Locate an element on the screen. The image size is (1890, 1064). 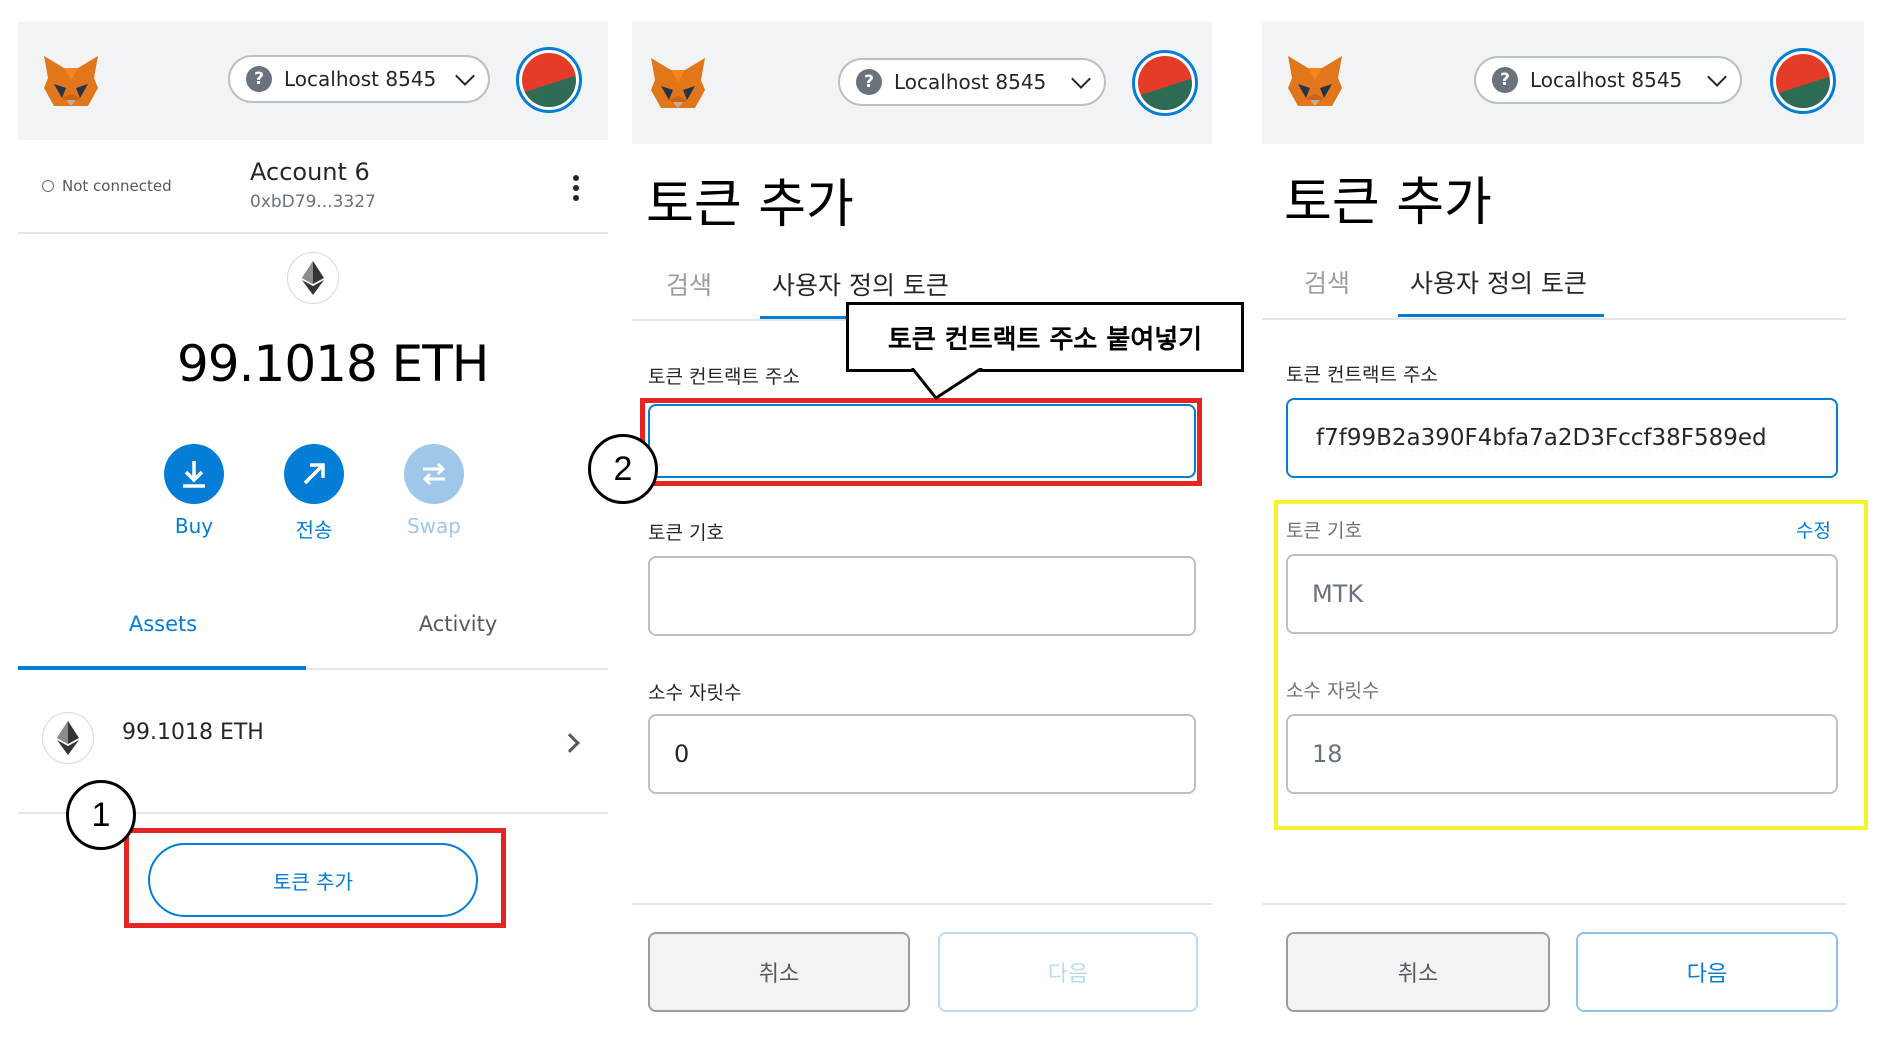
tabs-divider is located at coordinates (1554, 319).